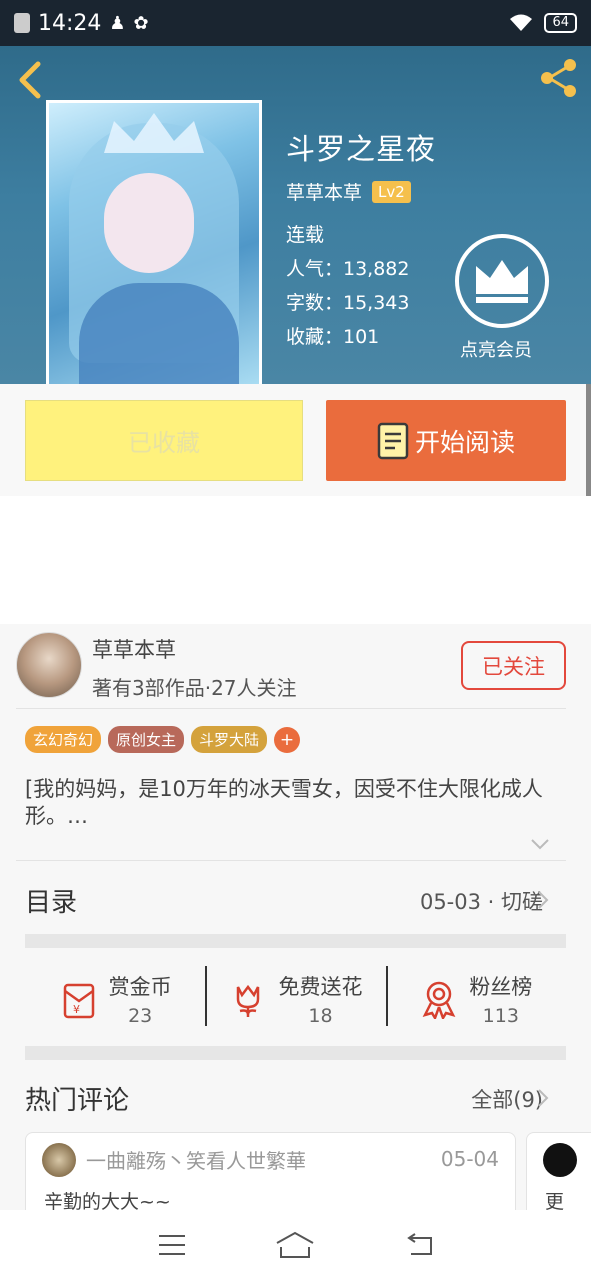 This screenshot has height=1280, width=591. What do you see at coordinates (501, 987) in the screenshot?
I see `stat-title: 粉丝榜` at bounding box center [501, 987].